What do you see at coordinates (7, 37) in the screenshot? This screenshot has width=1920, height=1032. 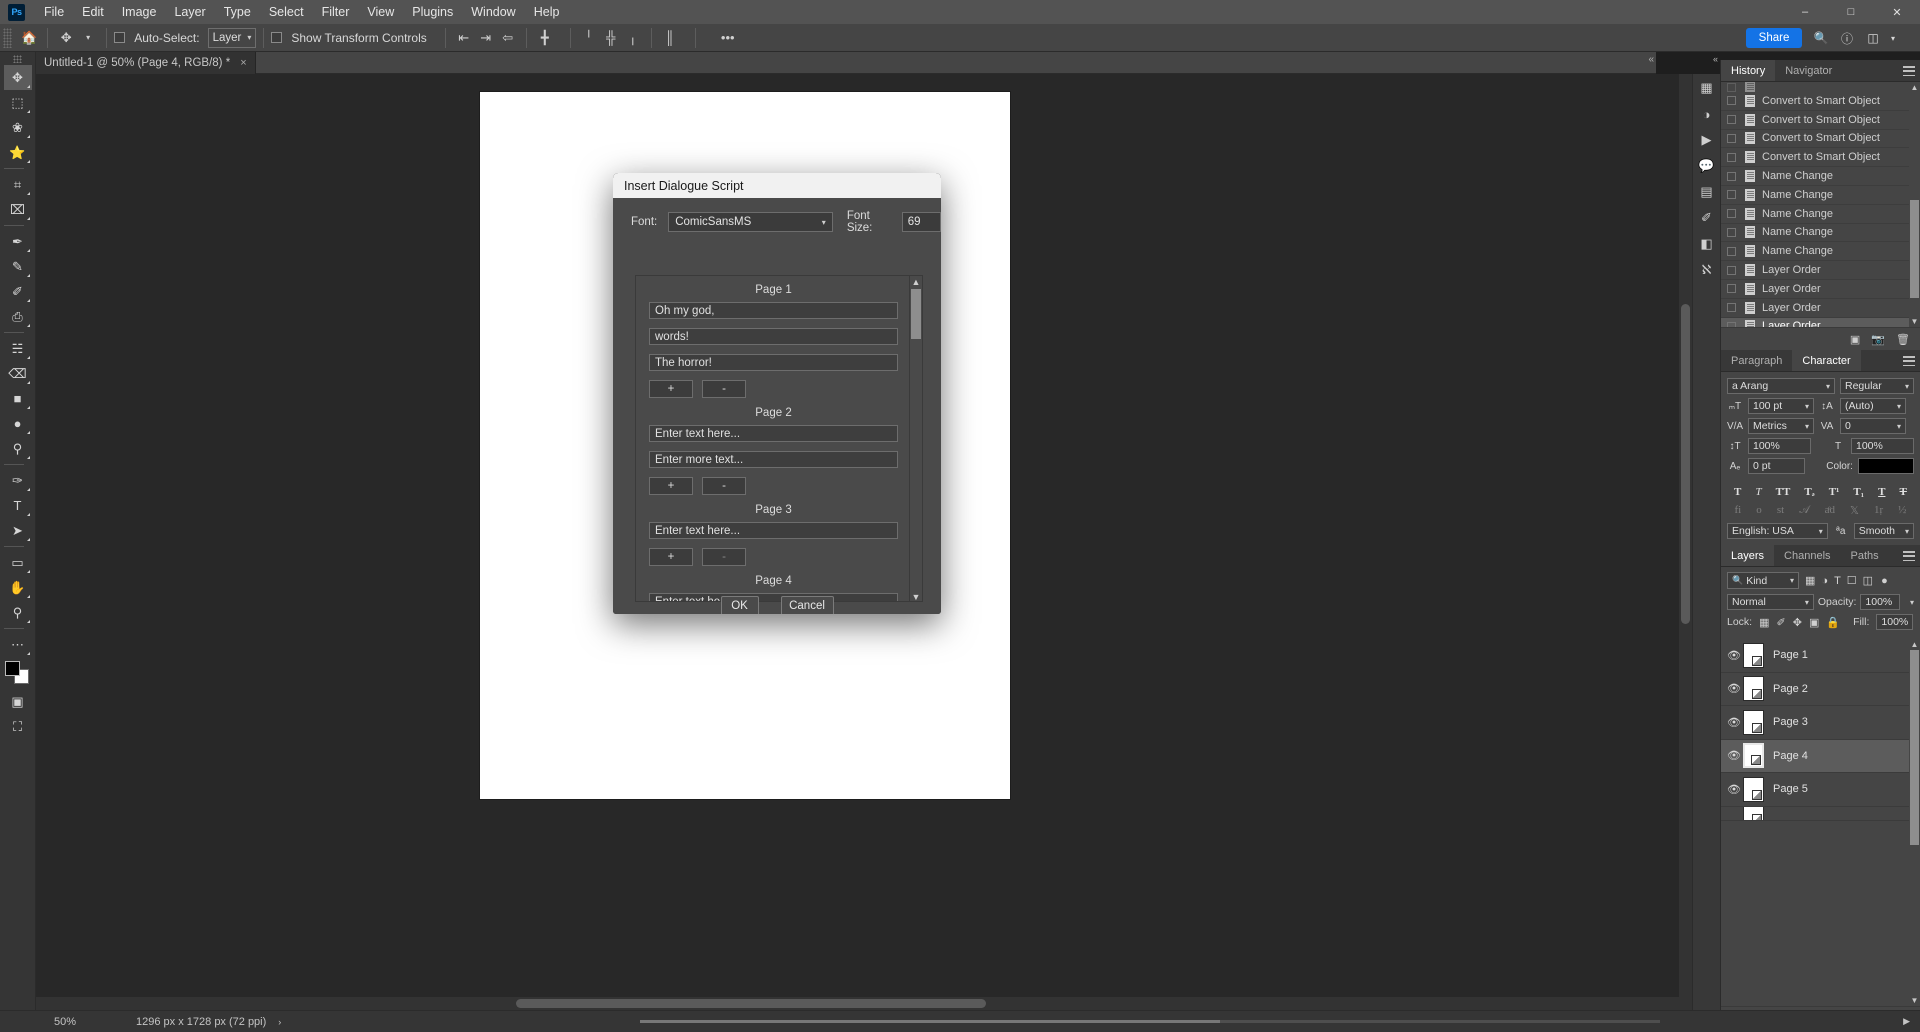 I see `options-bar-grip` at bounding box center [7, 37].